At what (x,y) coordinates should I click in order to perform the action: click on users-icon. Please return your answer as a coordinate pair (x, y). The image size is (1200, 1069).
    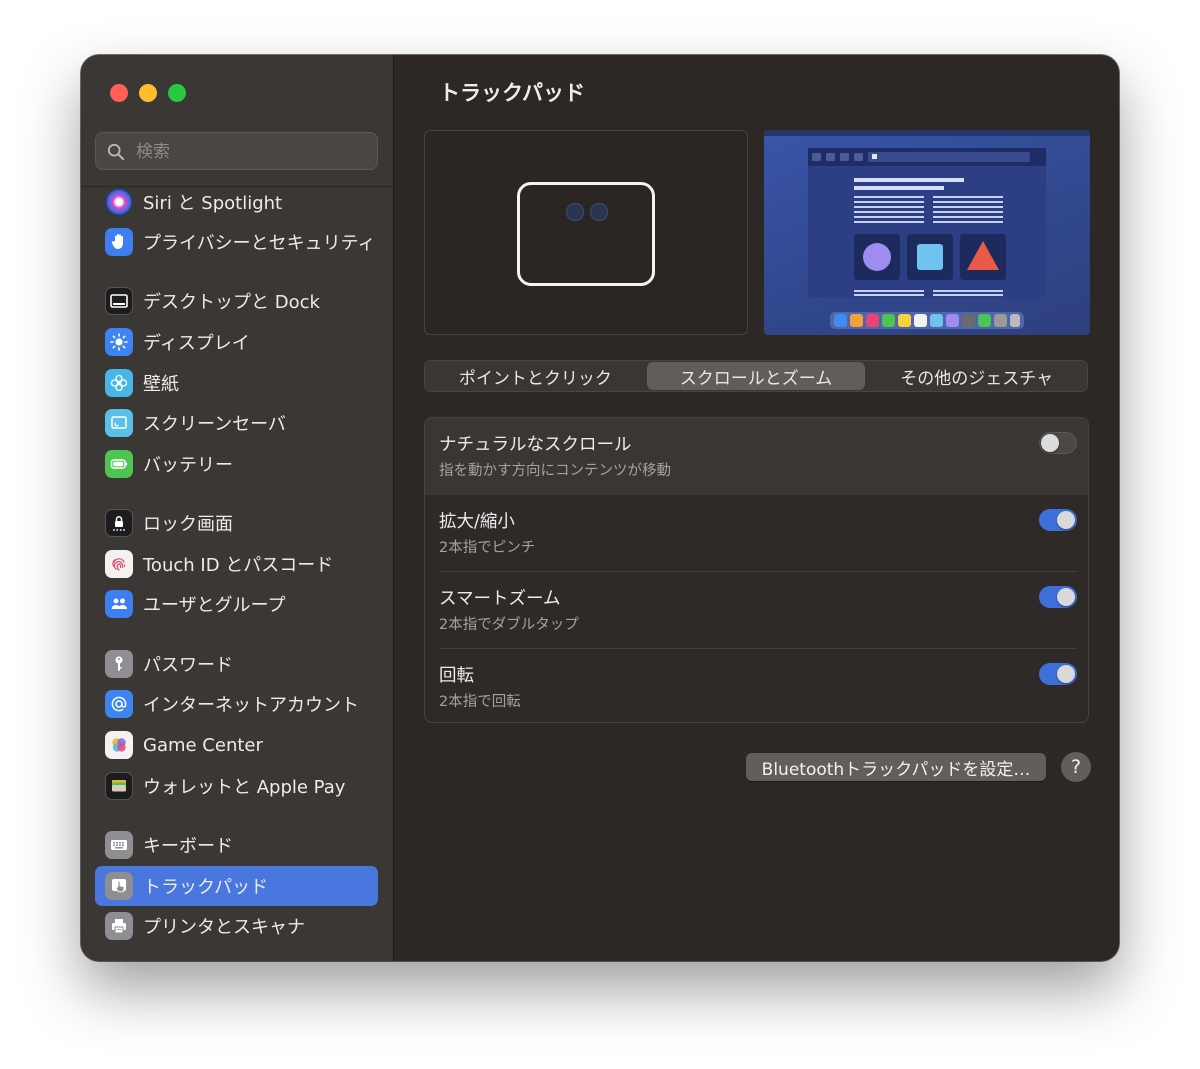
    Looking at the image, I should click on (119, 604).